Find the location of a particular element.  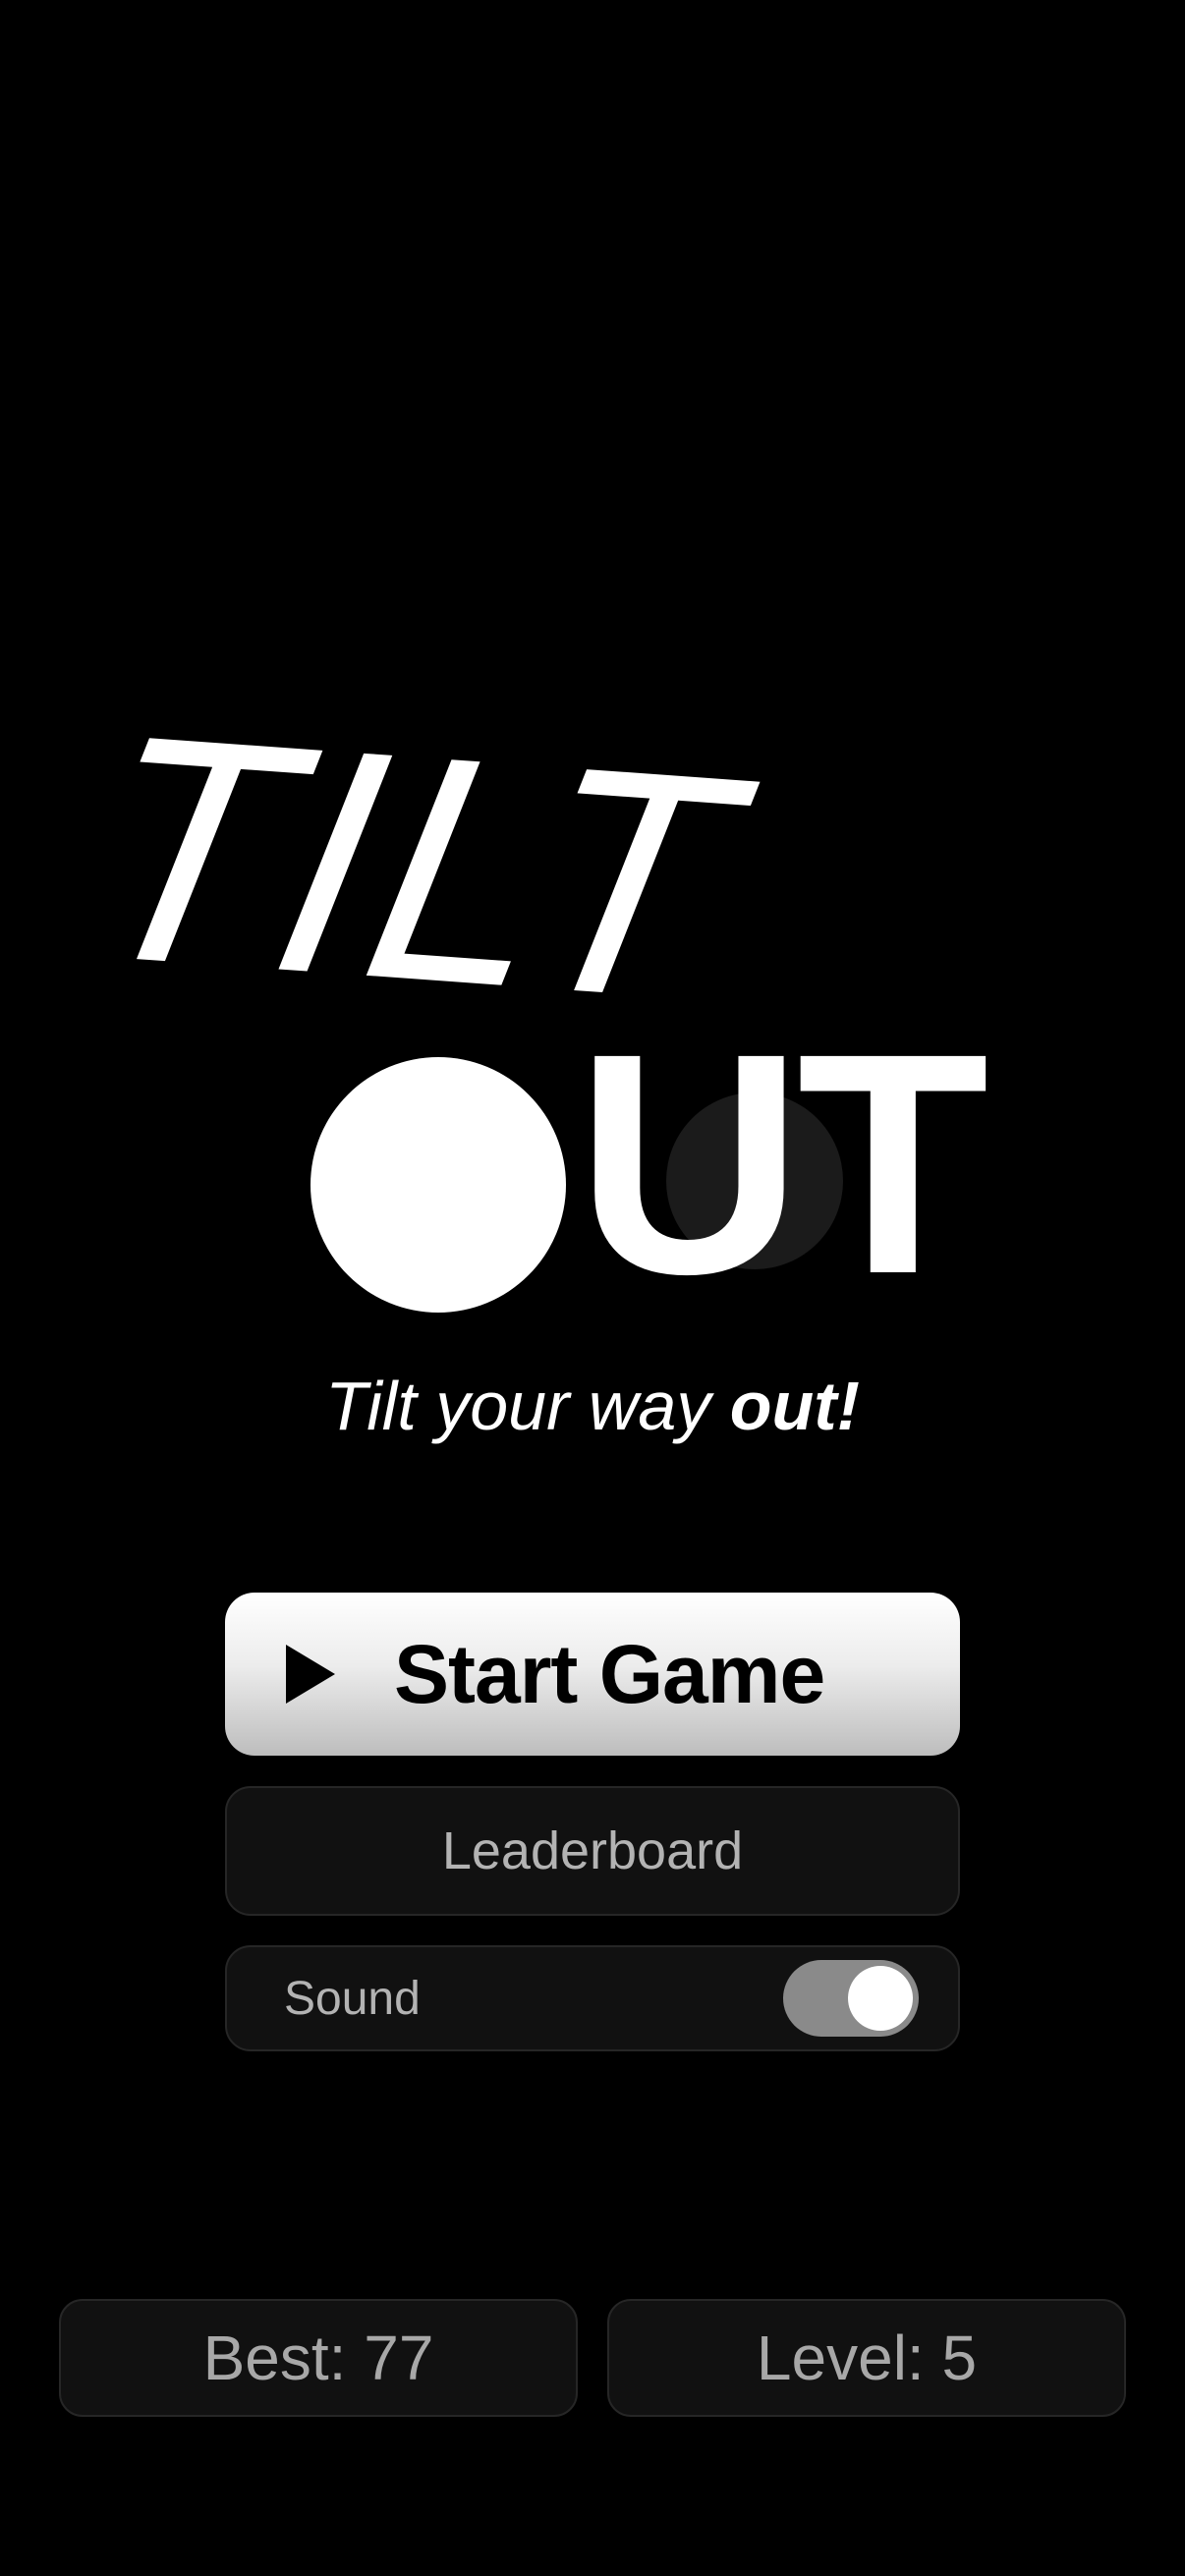

best-score-panel: Best: 77 is located at coordinates (319, 2358).